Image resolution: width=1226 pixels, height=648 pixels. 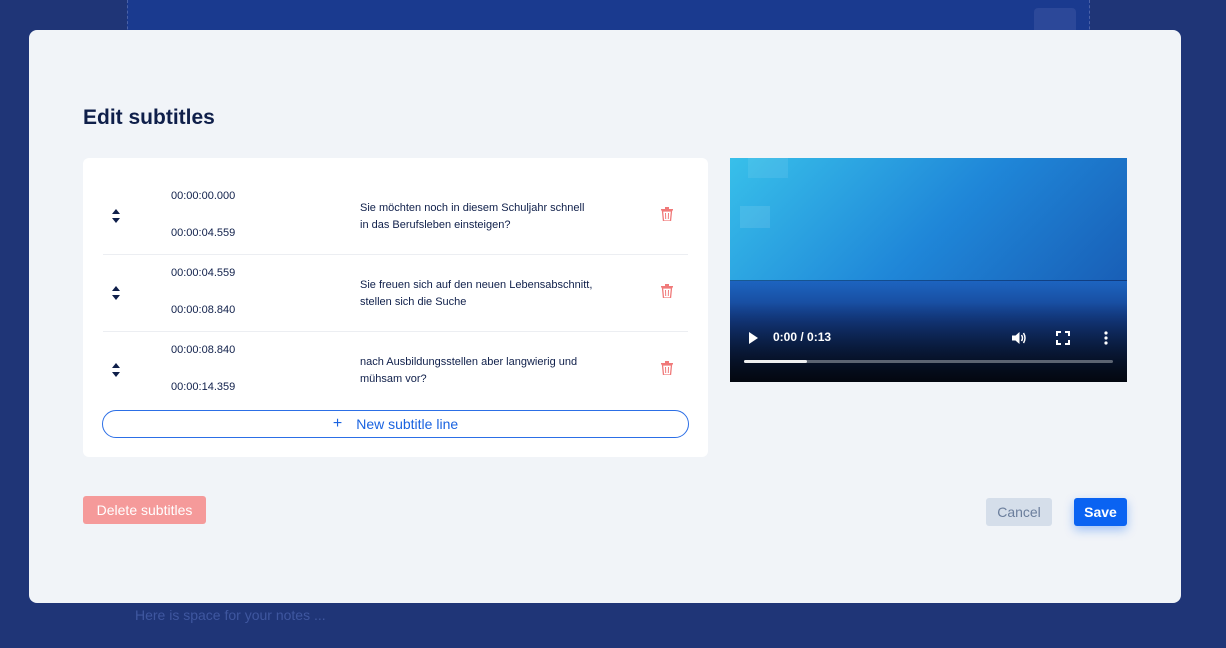 I want to click on cancel-button: Cancel, so click(x=1019, y=512).